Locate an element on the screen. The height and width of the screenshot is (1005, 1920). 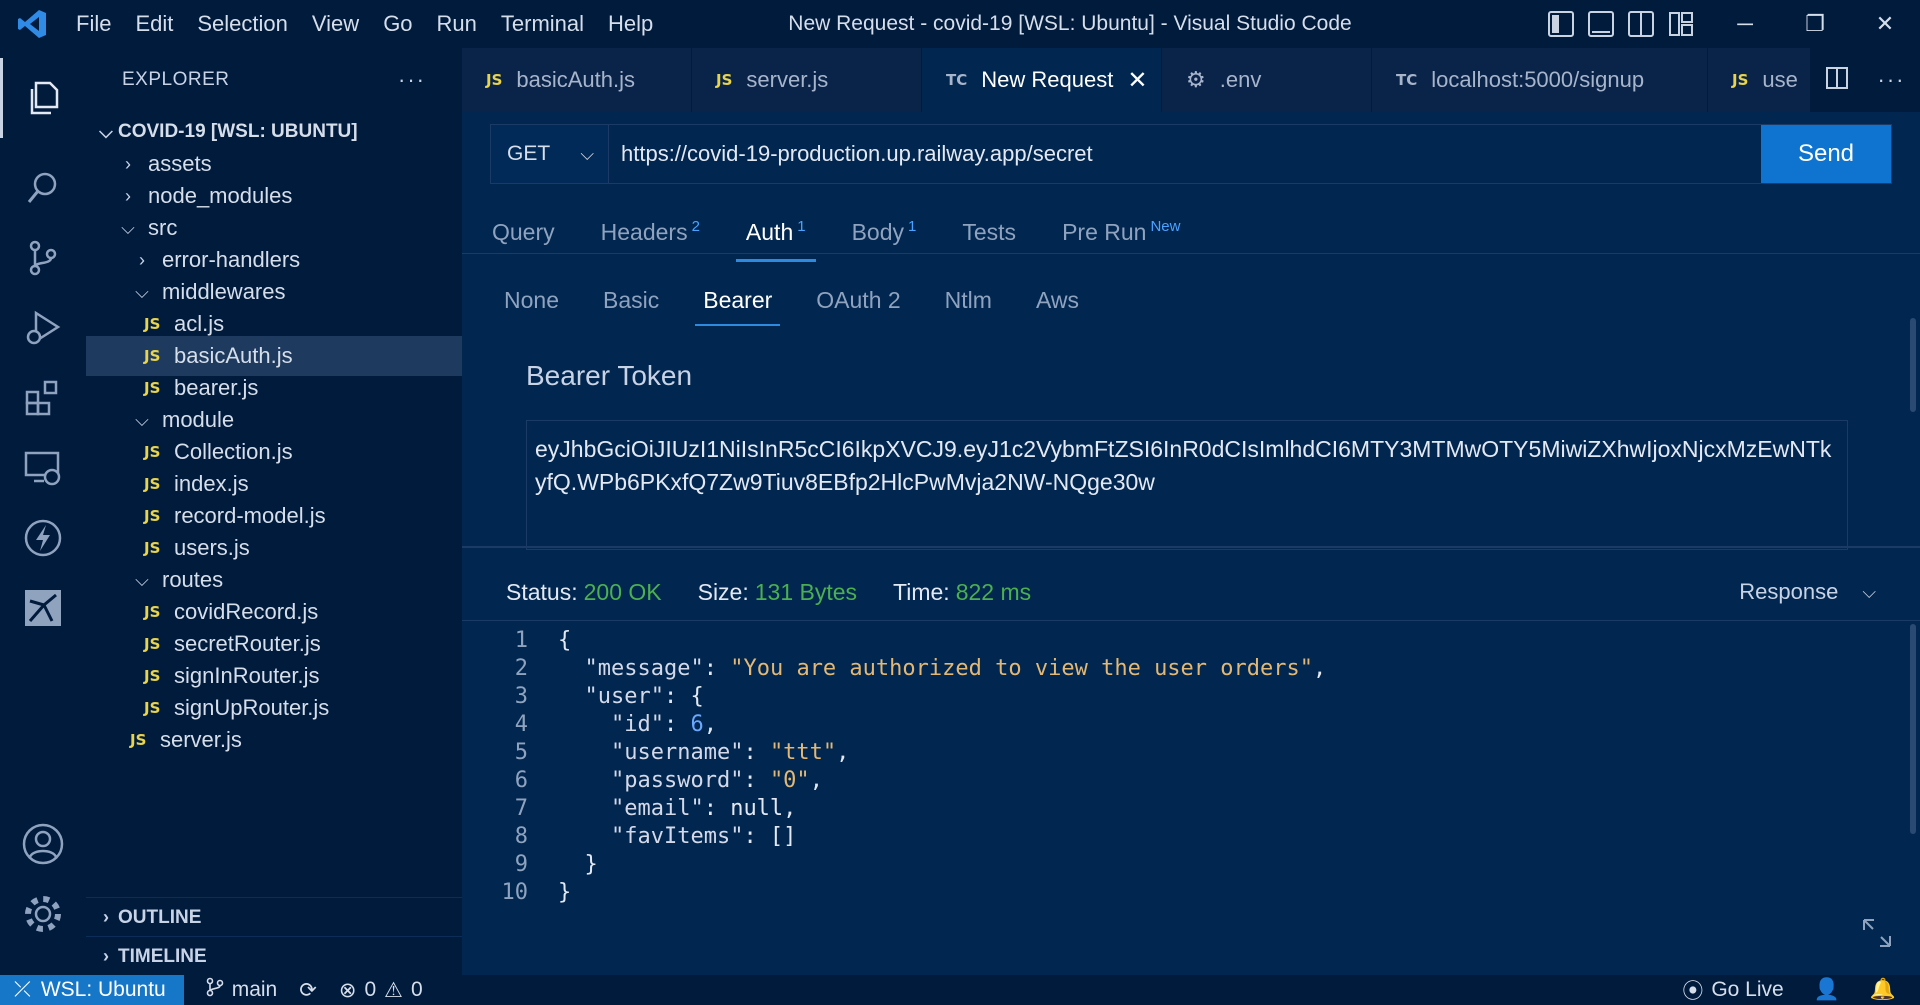
branch-icon is located at coordinates (215, 990).